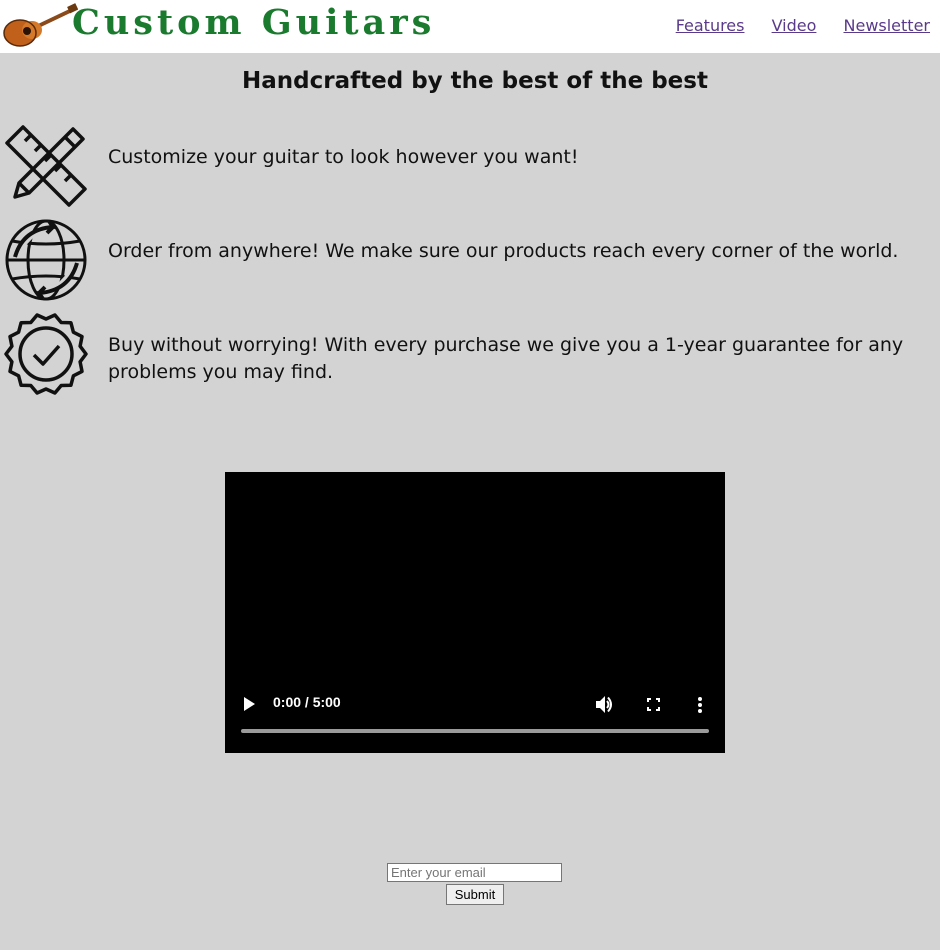  Describe the element at coordinates (475, 894) in the screenshot. I see `submit-button: Submit` at that location.